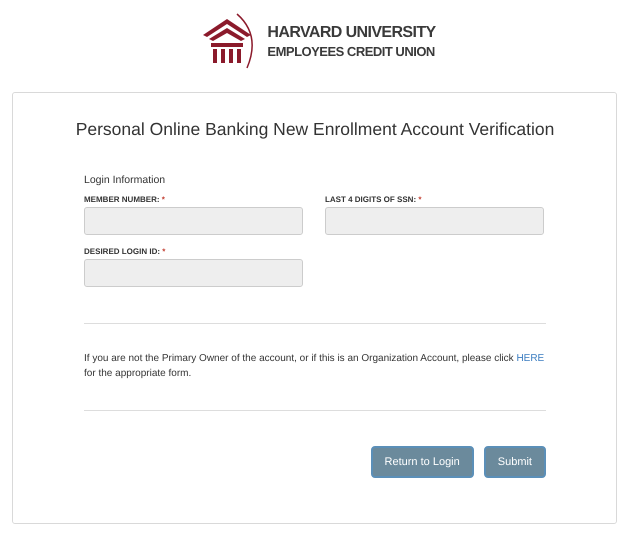 The height and width of the screenshot is (537, 629). What do you see at coordinates (125, 199) in the screenshot?
I see `field-label: MEMBER NUMBER: *` at bounding box center [125, 199].